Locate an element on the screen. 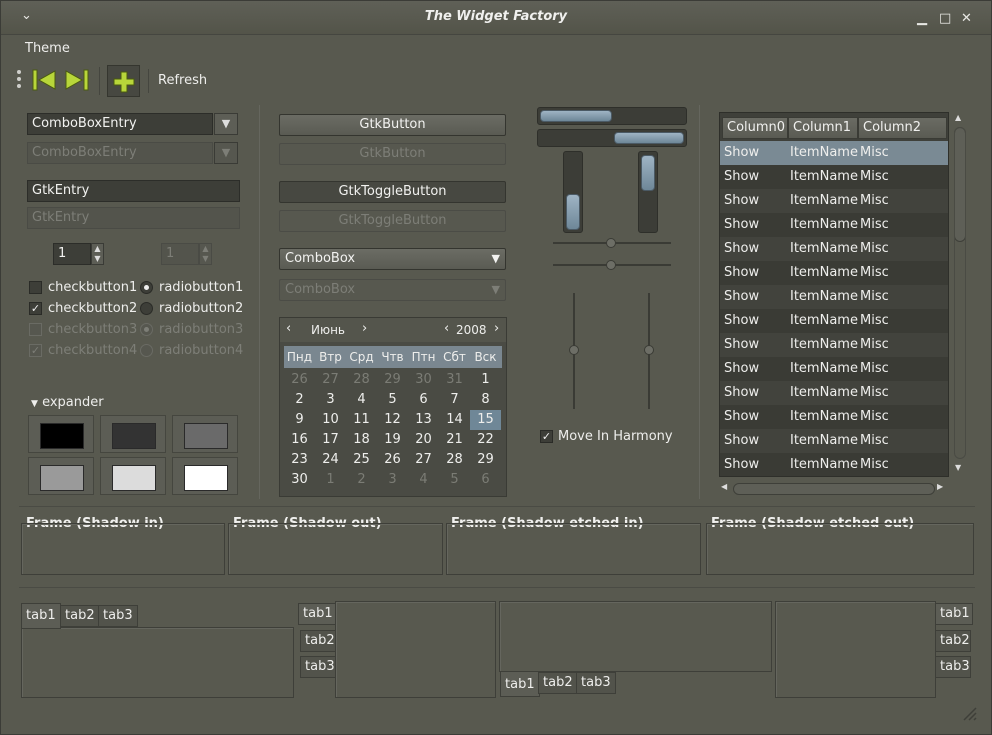 Image resolution: width=992 pixels, height=735 pixels. calendar-day: 20 is located at coordinates (423, 440).